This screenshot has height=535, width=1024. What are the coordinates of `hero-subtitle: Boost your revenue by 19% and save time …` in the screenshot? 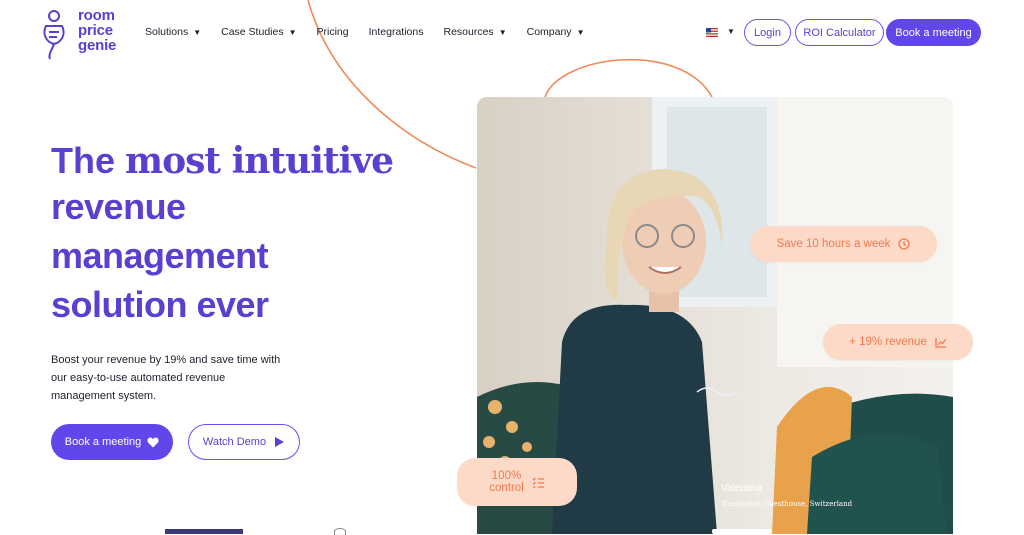 It's located at (166, 378).